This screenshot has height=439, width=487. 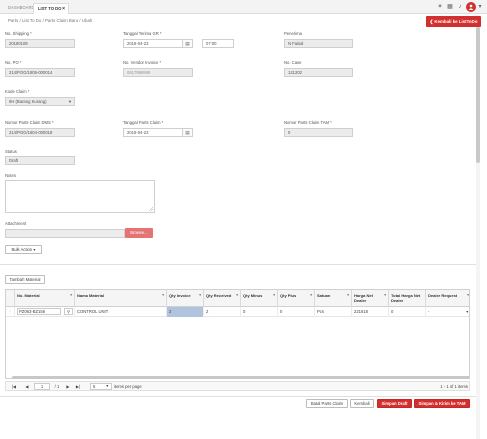 I want to click on tanggal-terima-field: 2018-04-23 ▤, so click(x=158, y=43).